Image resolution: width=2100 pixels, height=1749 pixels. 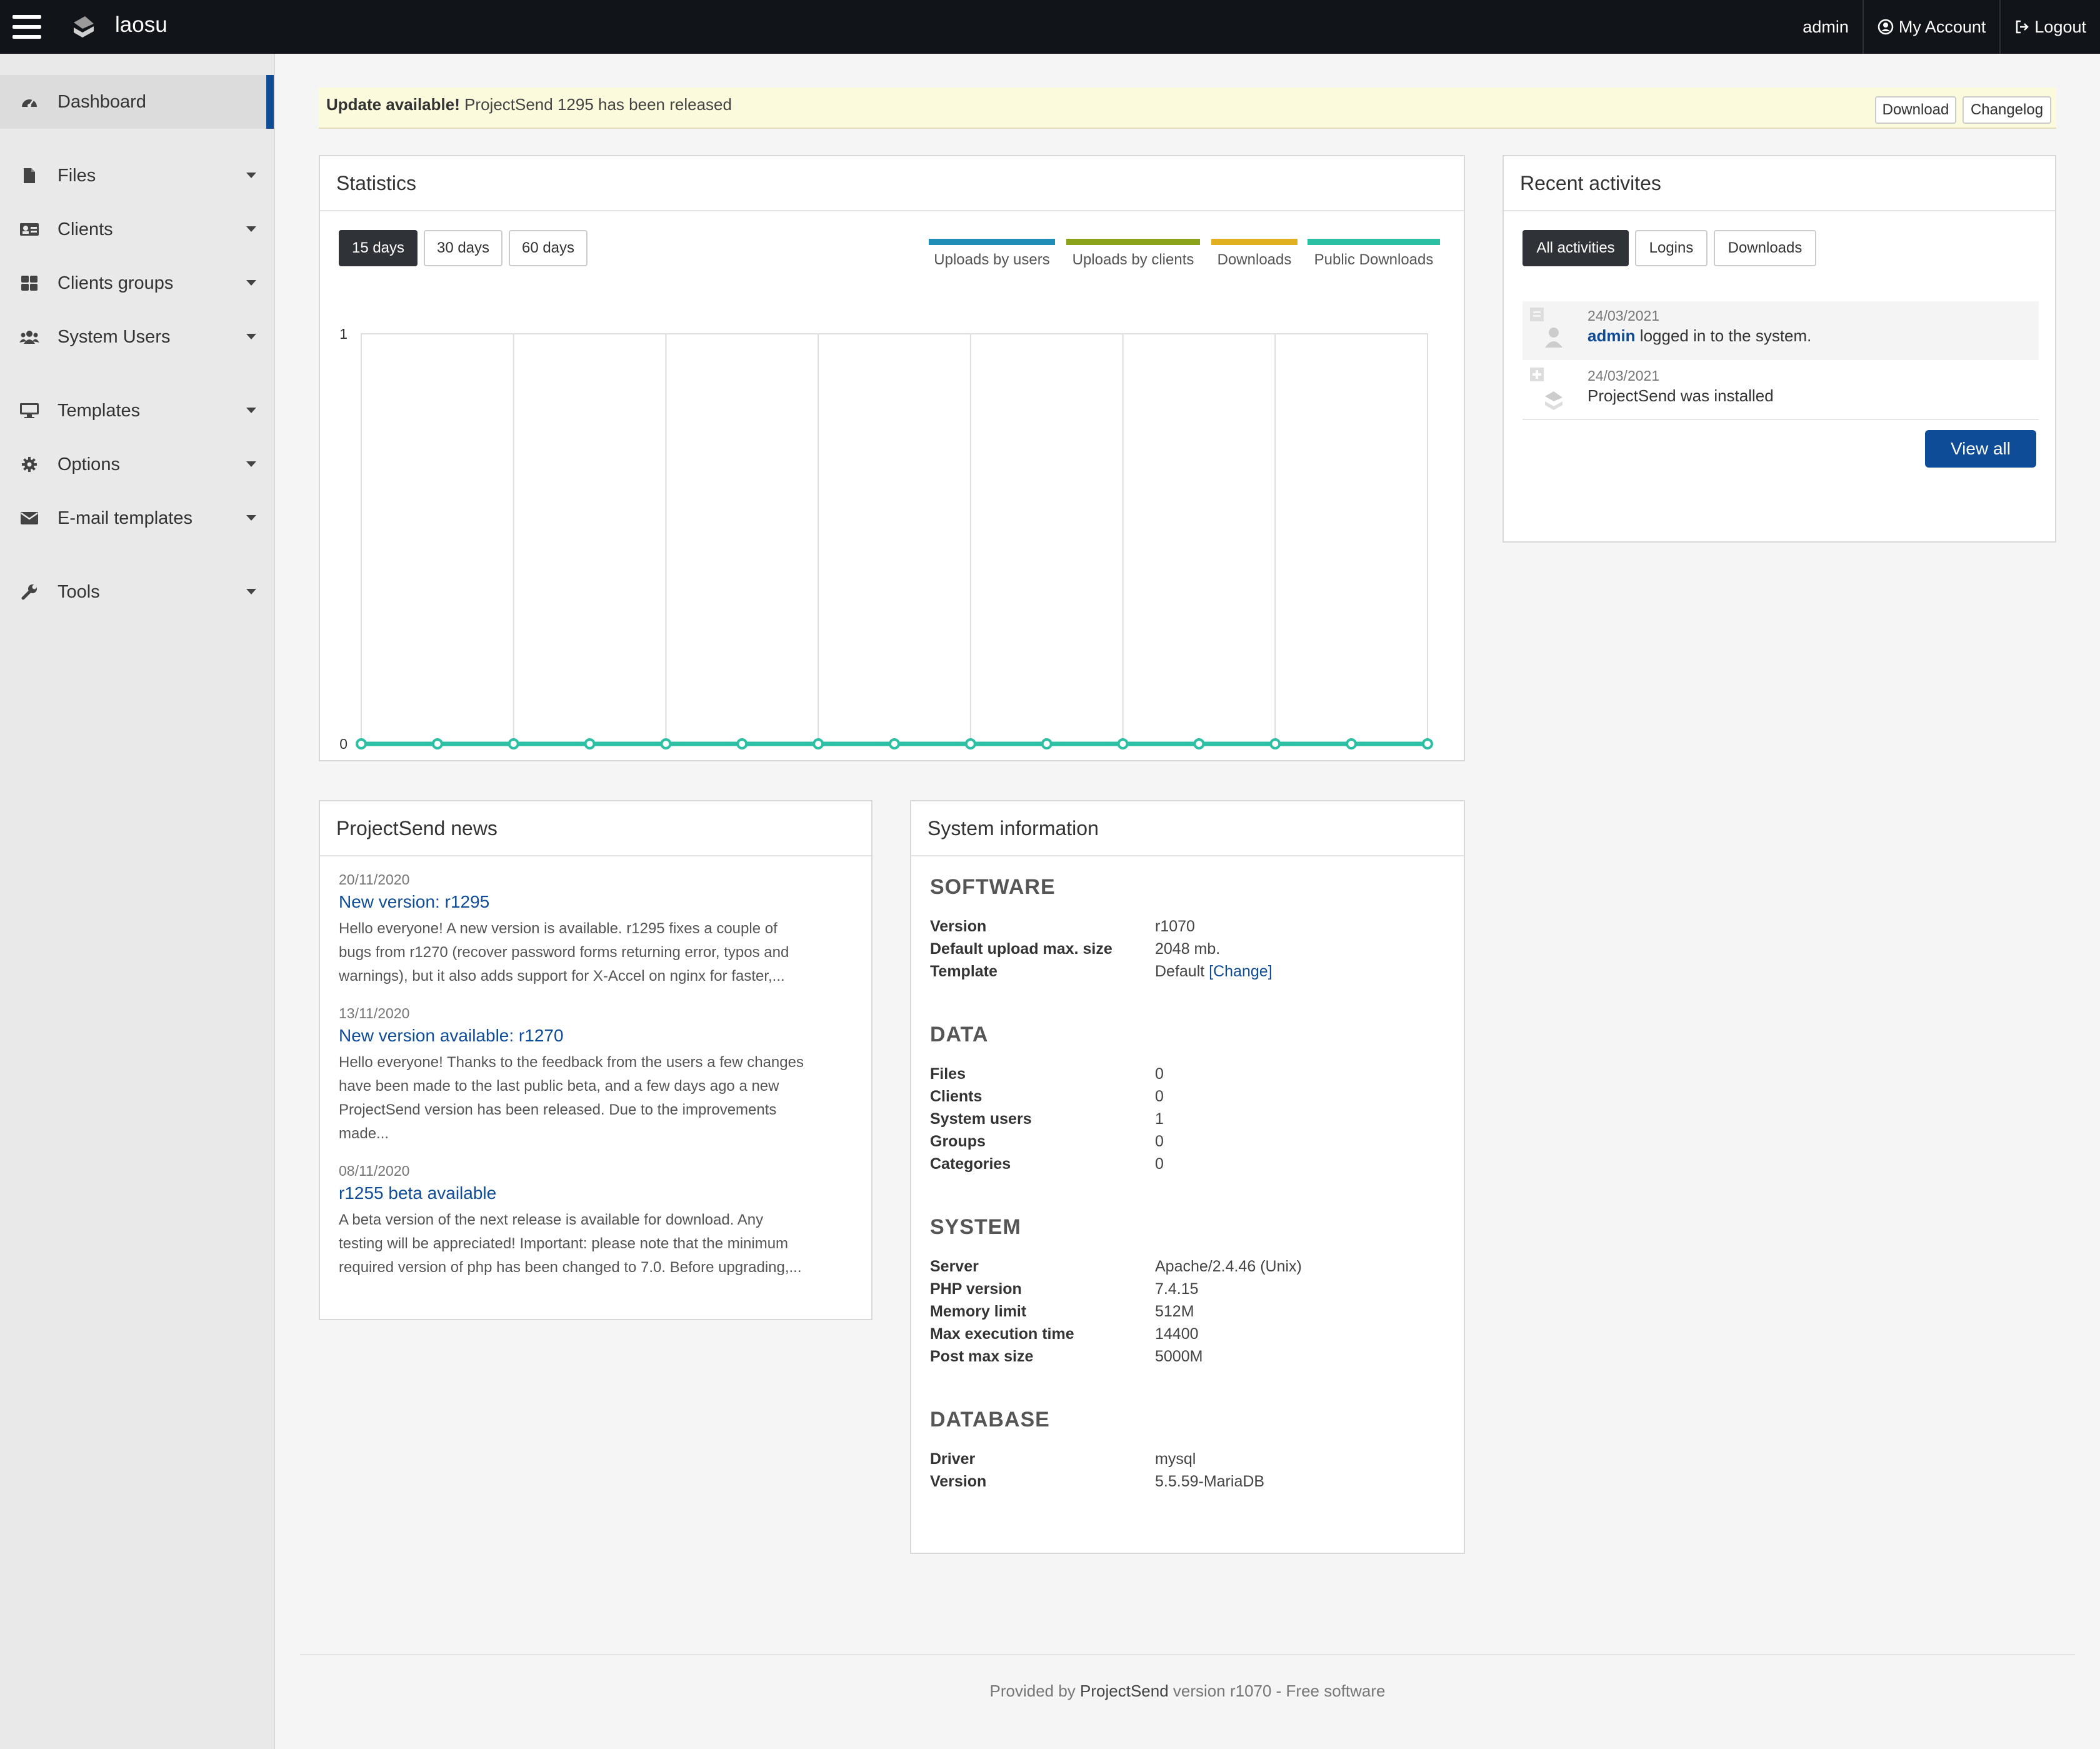 I want to click on legend-downloads: Downloads, so click(x=1254, y=254).